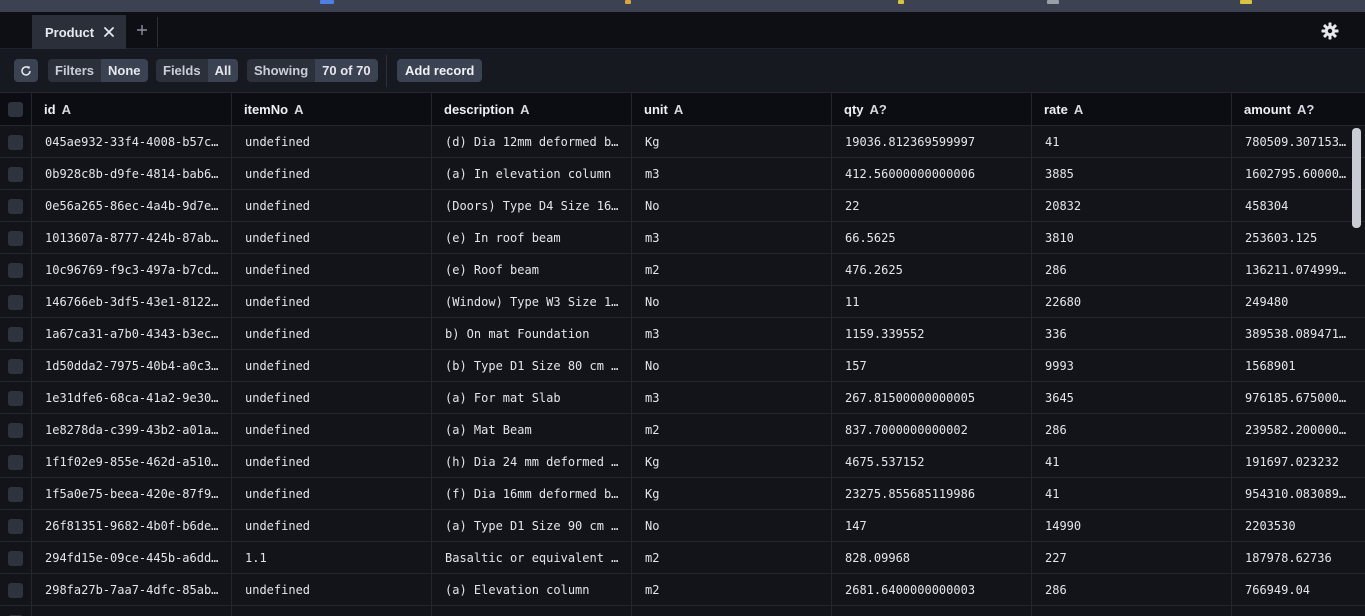  I want to click on cell-amount: 2203530, so click(1298, 526).